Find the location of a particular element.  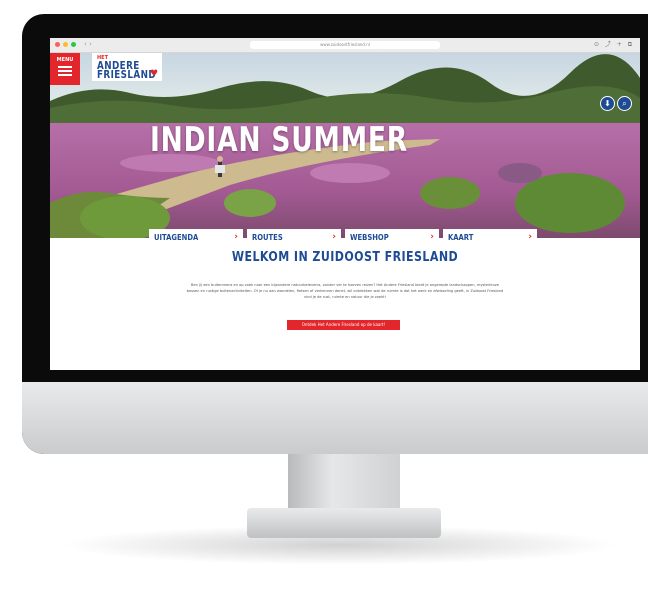

logo-text: ANDERE FRIESLAND is located at coordinates (127, 70).